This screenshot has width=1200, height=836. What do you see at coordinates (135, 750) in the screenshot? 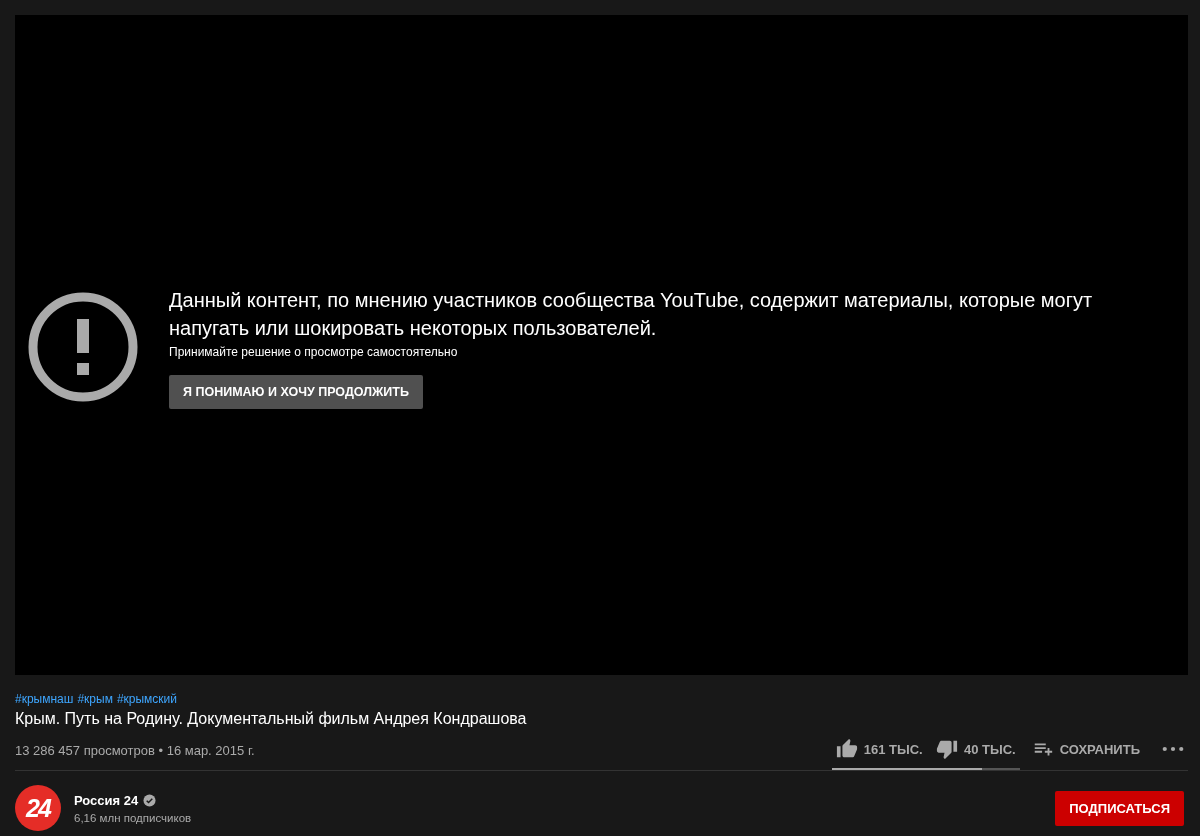
I see `video-stats: 13 286 457 просмотров • 16 мар. 2015 г.` at bounding box center [135, 750].